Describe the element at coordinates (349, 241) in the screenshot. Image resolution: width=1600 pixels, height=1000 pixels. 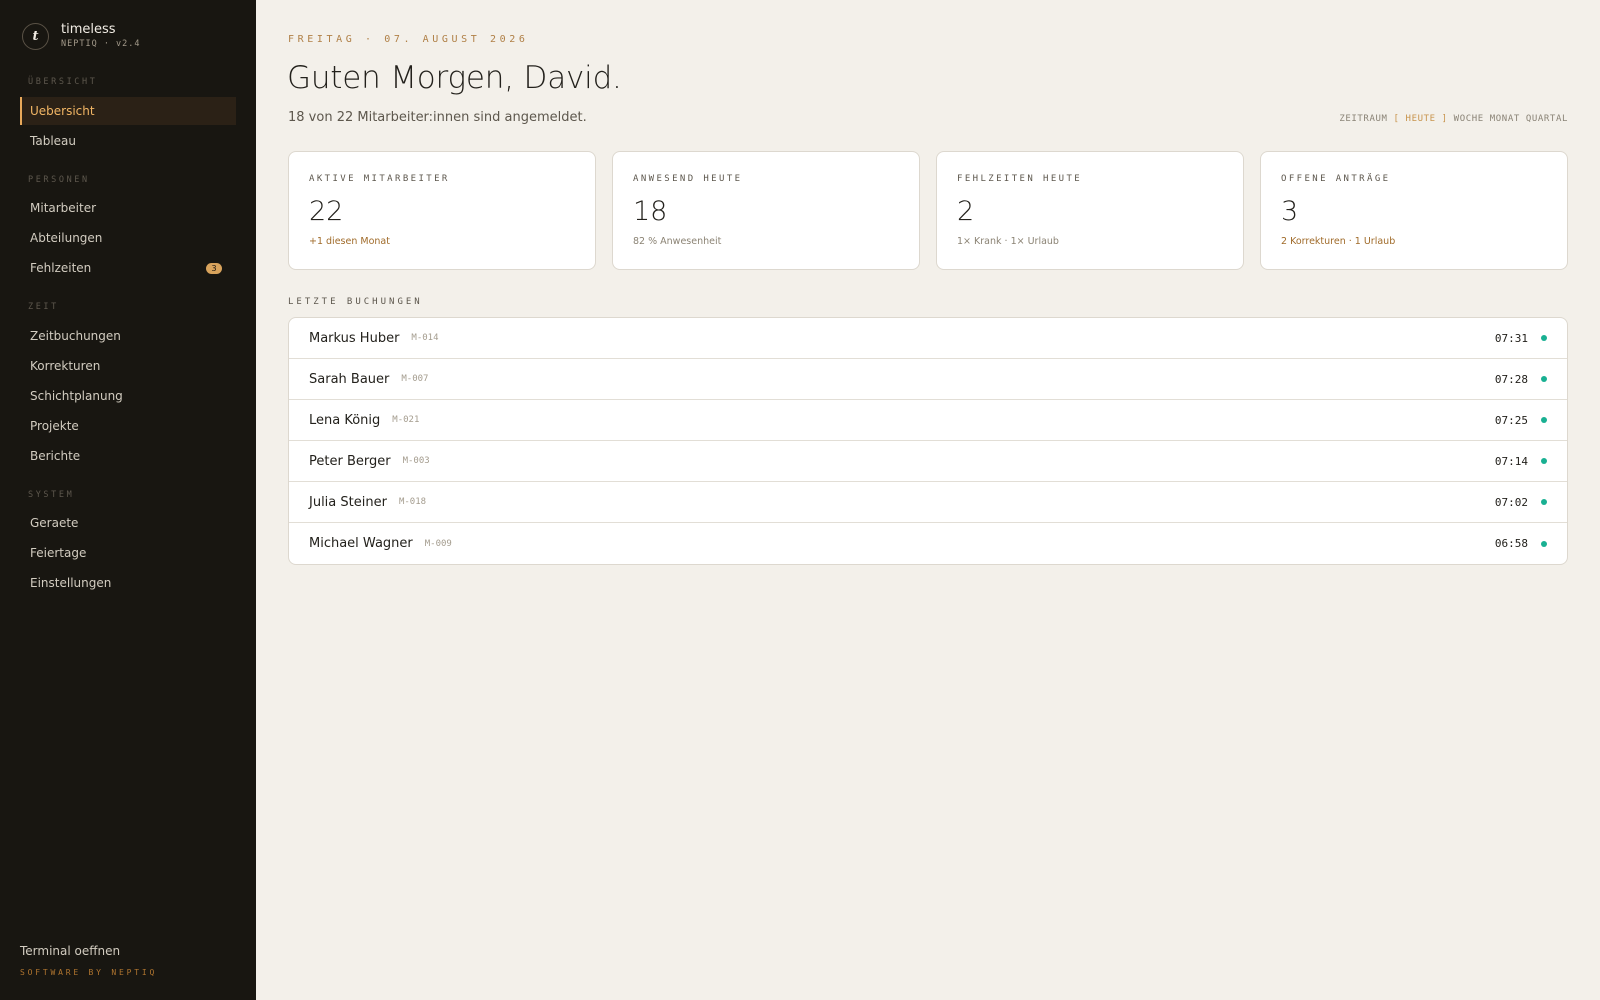
I see `stat-note: +1 diesen Monat` at that location.